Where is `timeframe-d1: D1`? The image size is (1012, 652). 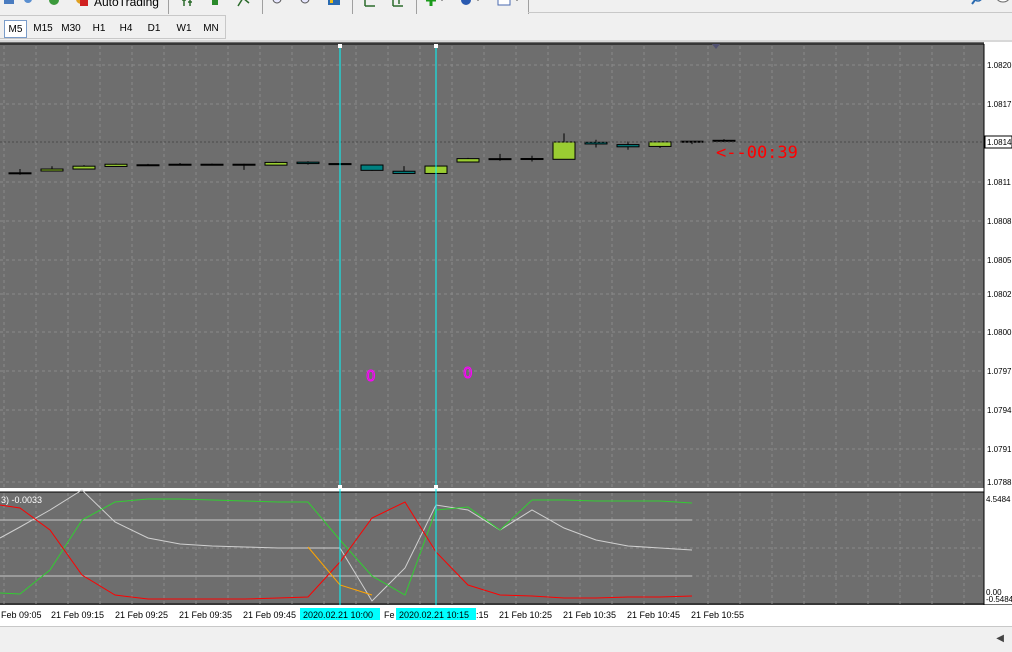
timeframe-d1: D1 is located at coordinates (154, 29).